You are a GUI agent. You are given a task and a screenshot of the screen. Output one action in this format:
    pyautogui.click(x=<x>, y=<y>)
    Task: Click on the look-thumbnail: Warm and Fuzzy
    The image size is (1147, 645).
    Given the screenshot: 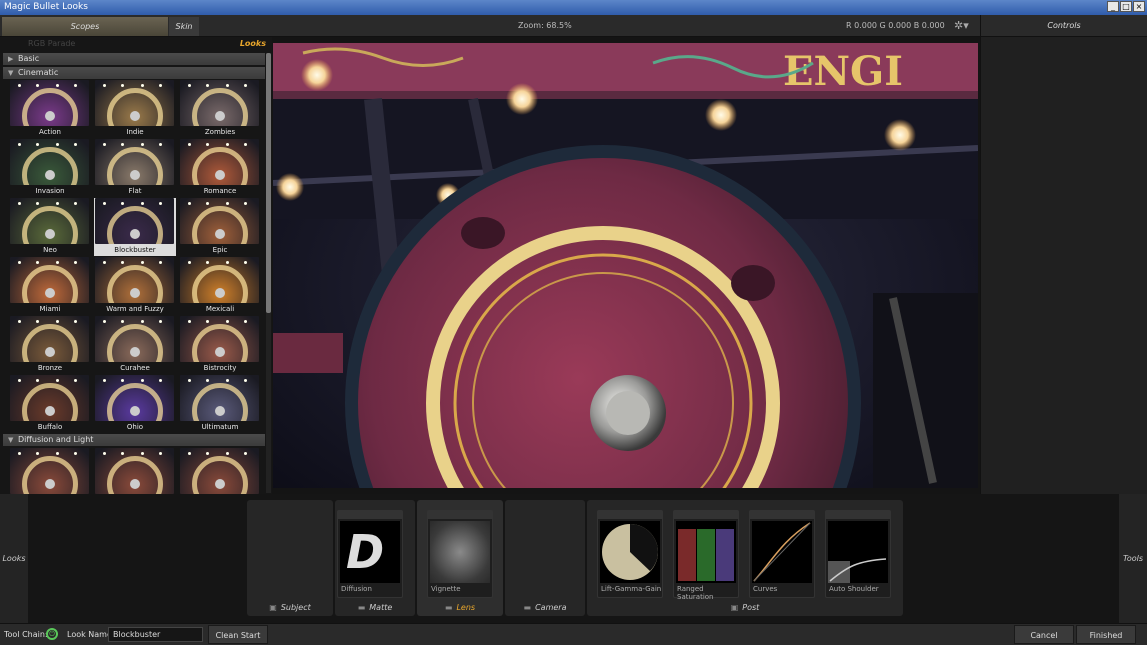 What is the action you would take?
    pyautogui.click(x=135, y=286)
    